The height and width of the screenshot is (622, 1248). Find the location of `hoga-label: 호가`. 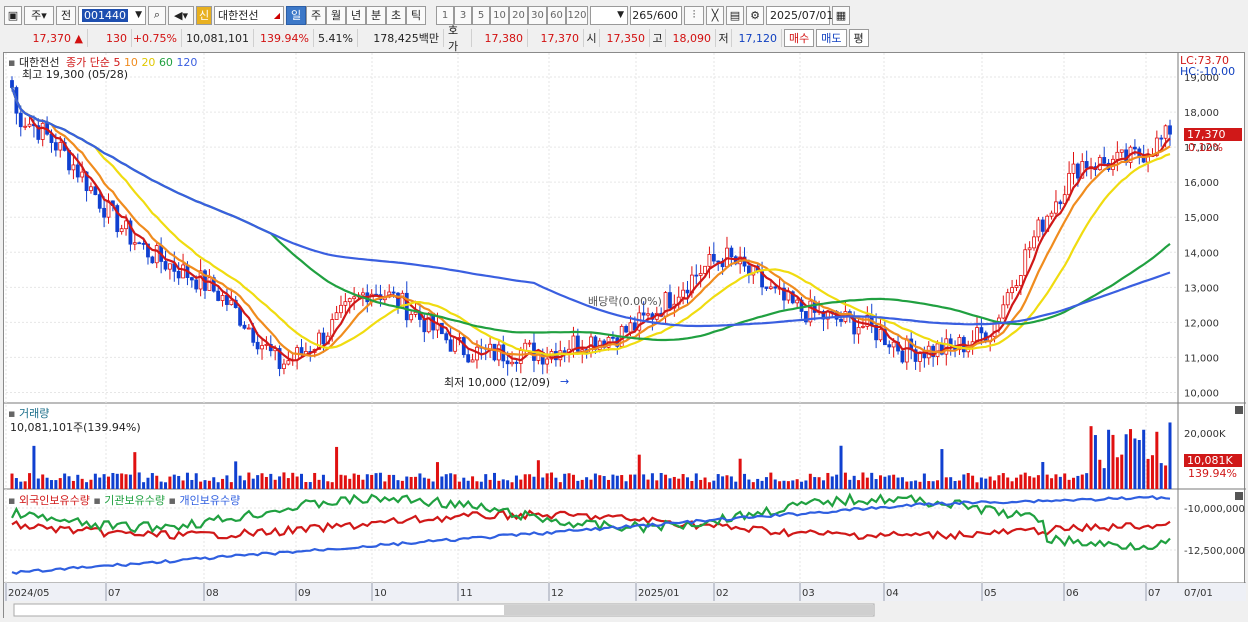

hoga-label: 호가 is located at coordinates (458, 38).